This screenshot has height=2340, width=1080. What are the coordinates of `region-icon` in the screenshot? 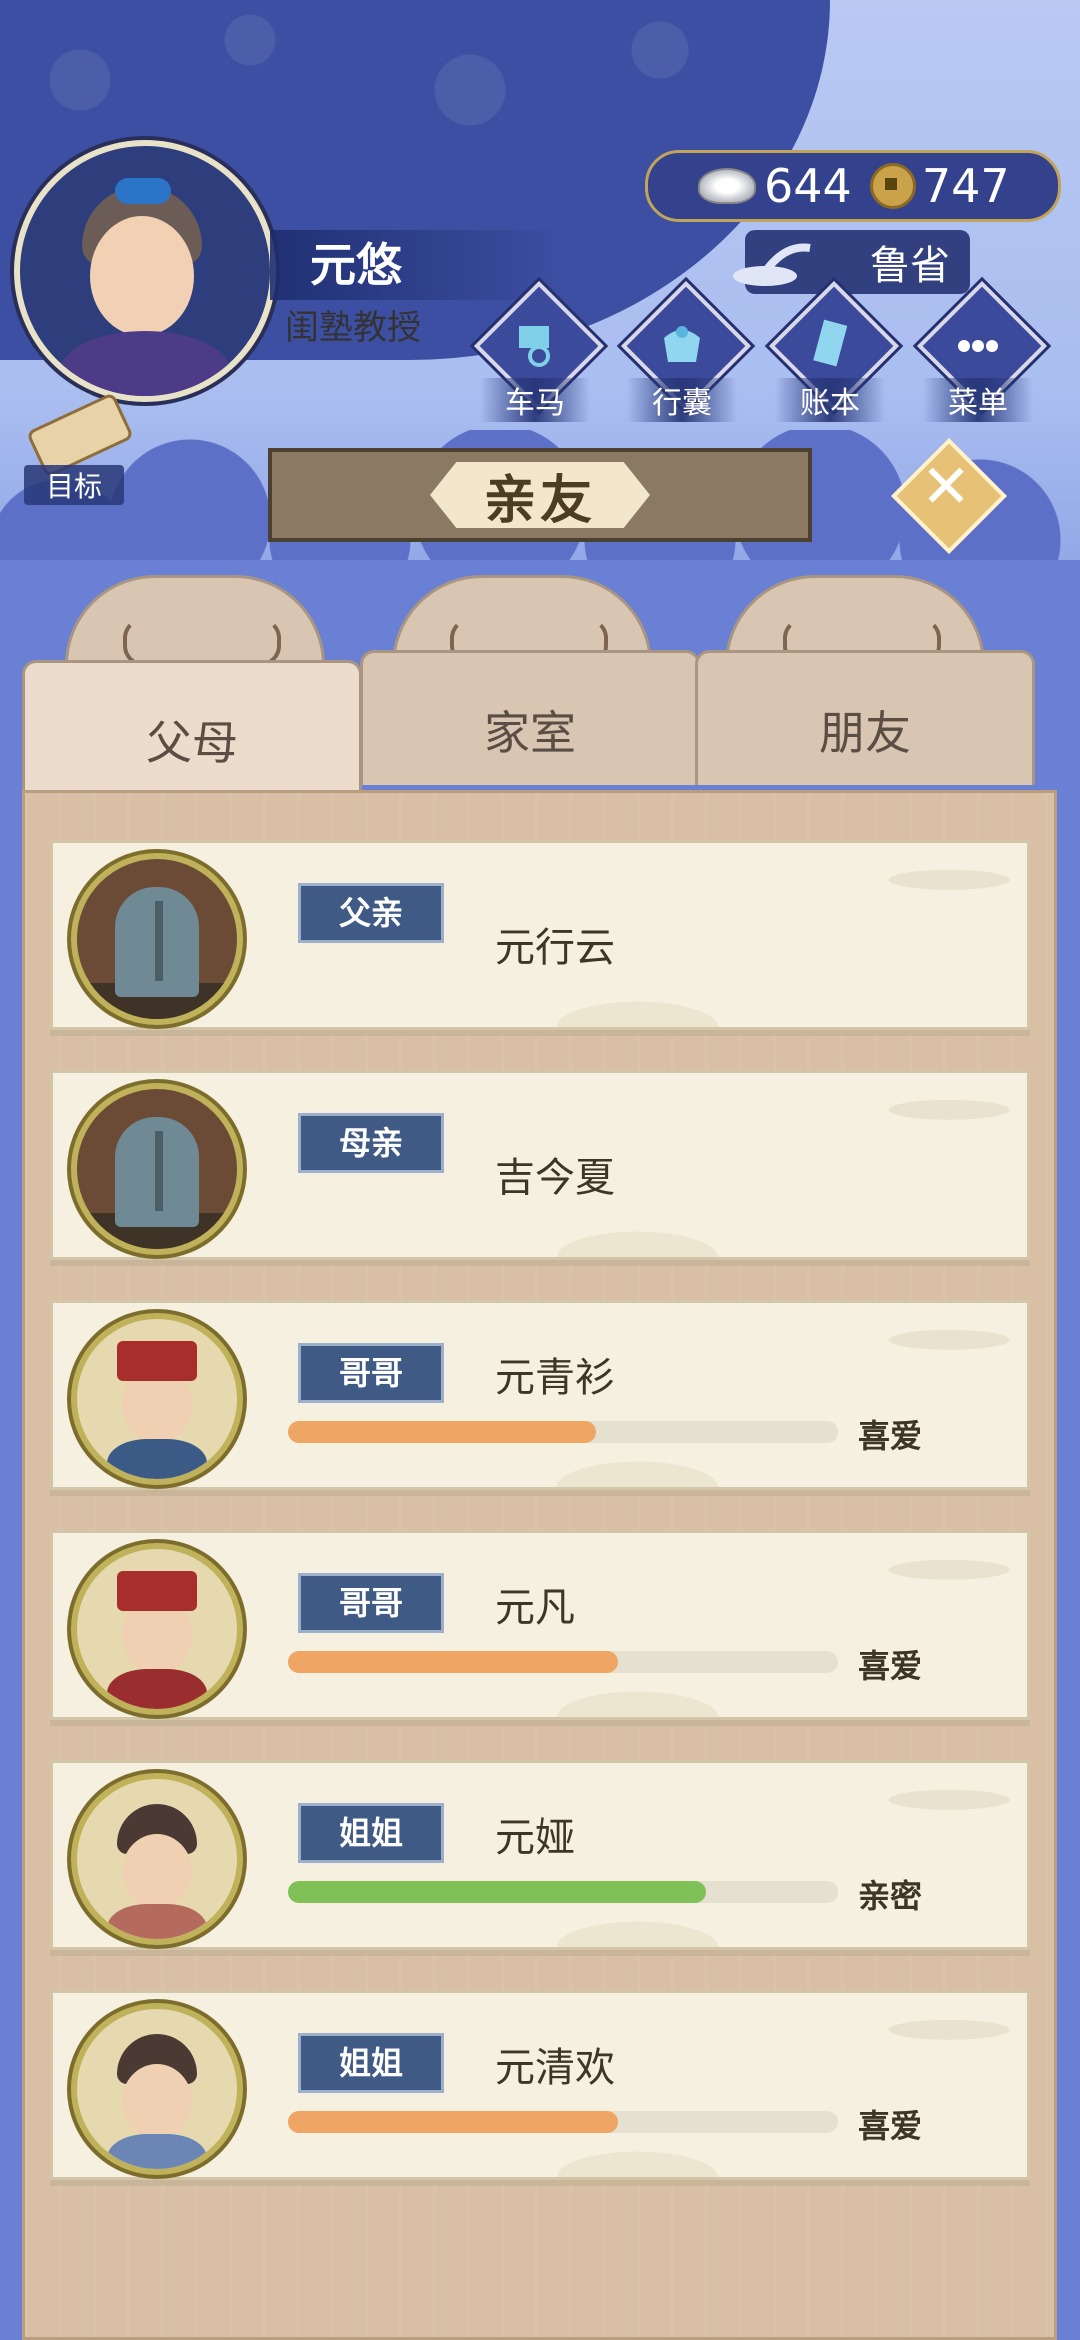 It's located at (772, 264).